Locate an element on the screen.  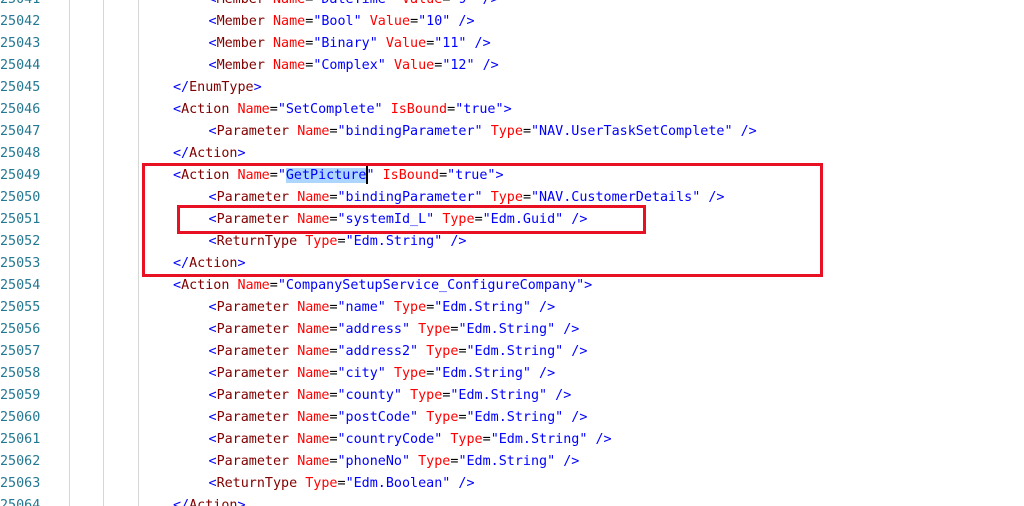
line-number: 25042 is located at coordinates (20, 21).